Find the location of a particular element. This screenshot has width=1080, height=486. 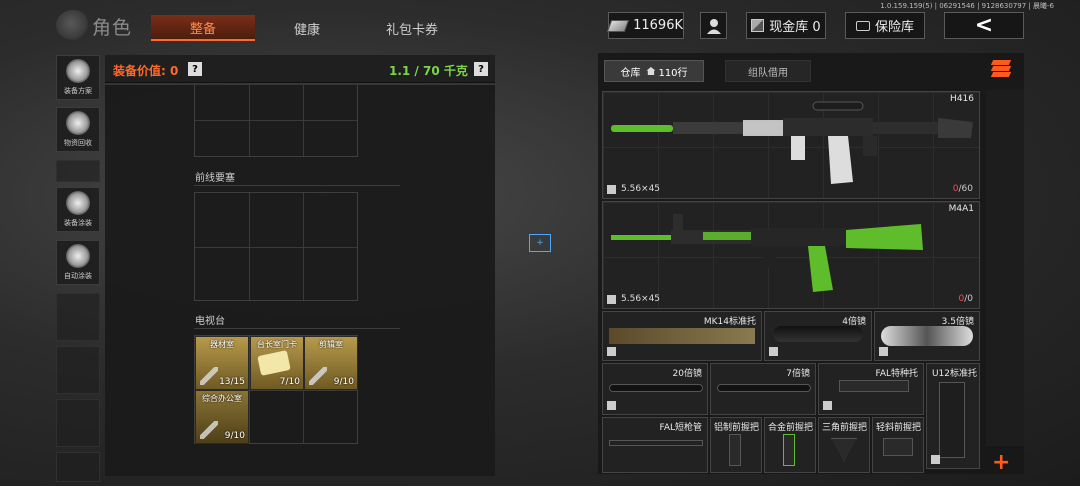

warehouse-item-alloy-grip: 合金前握把 is located at coordinates (790, 445).